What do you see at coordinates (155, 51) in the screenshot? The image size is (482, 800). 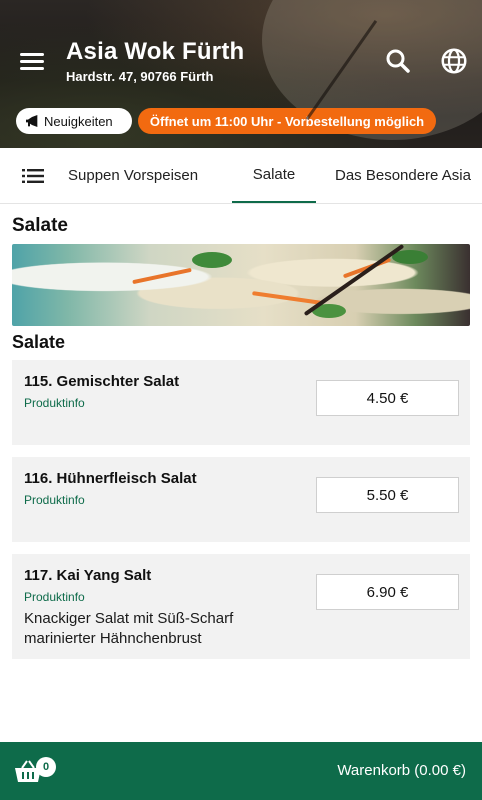 I see `restaurant-title: Asia Wok Fürth` at bounding box center [155, 51].